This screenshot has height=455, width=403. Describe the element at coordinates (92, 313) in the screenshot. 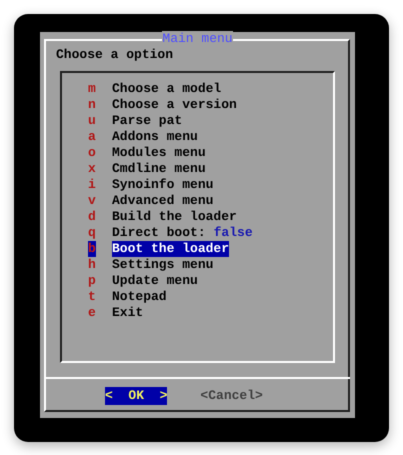

I see `hotkey-letter: e` at that location.